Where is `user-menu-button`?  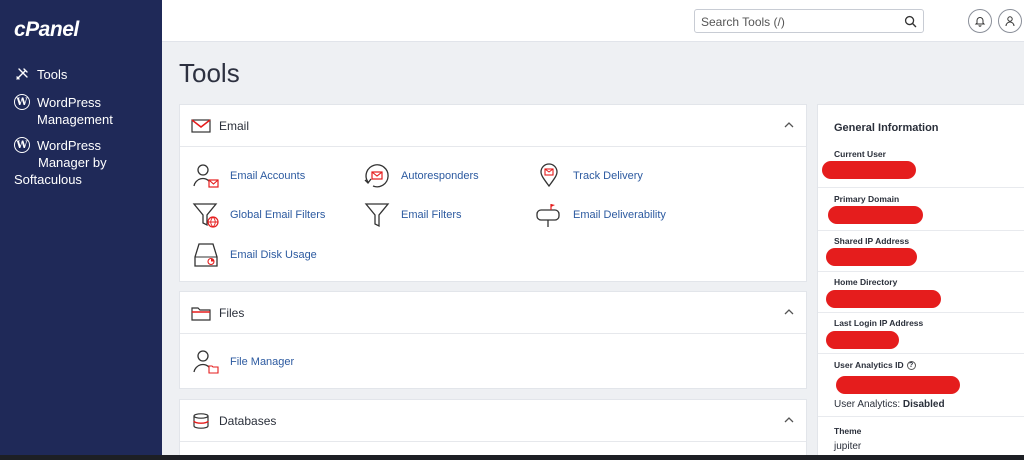 user-menu-button is located at coordinates (1010, 21).